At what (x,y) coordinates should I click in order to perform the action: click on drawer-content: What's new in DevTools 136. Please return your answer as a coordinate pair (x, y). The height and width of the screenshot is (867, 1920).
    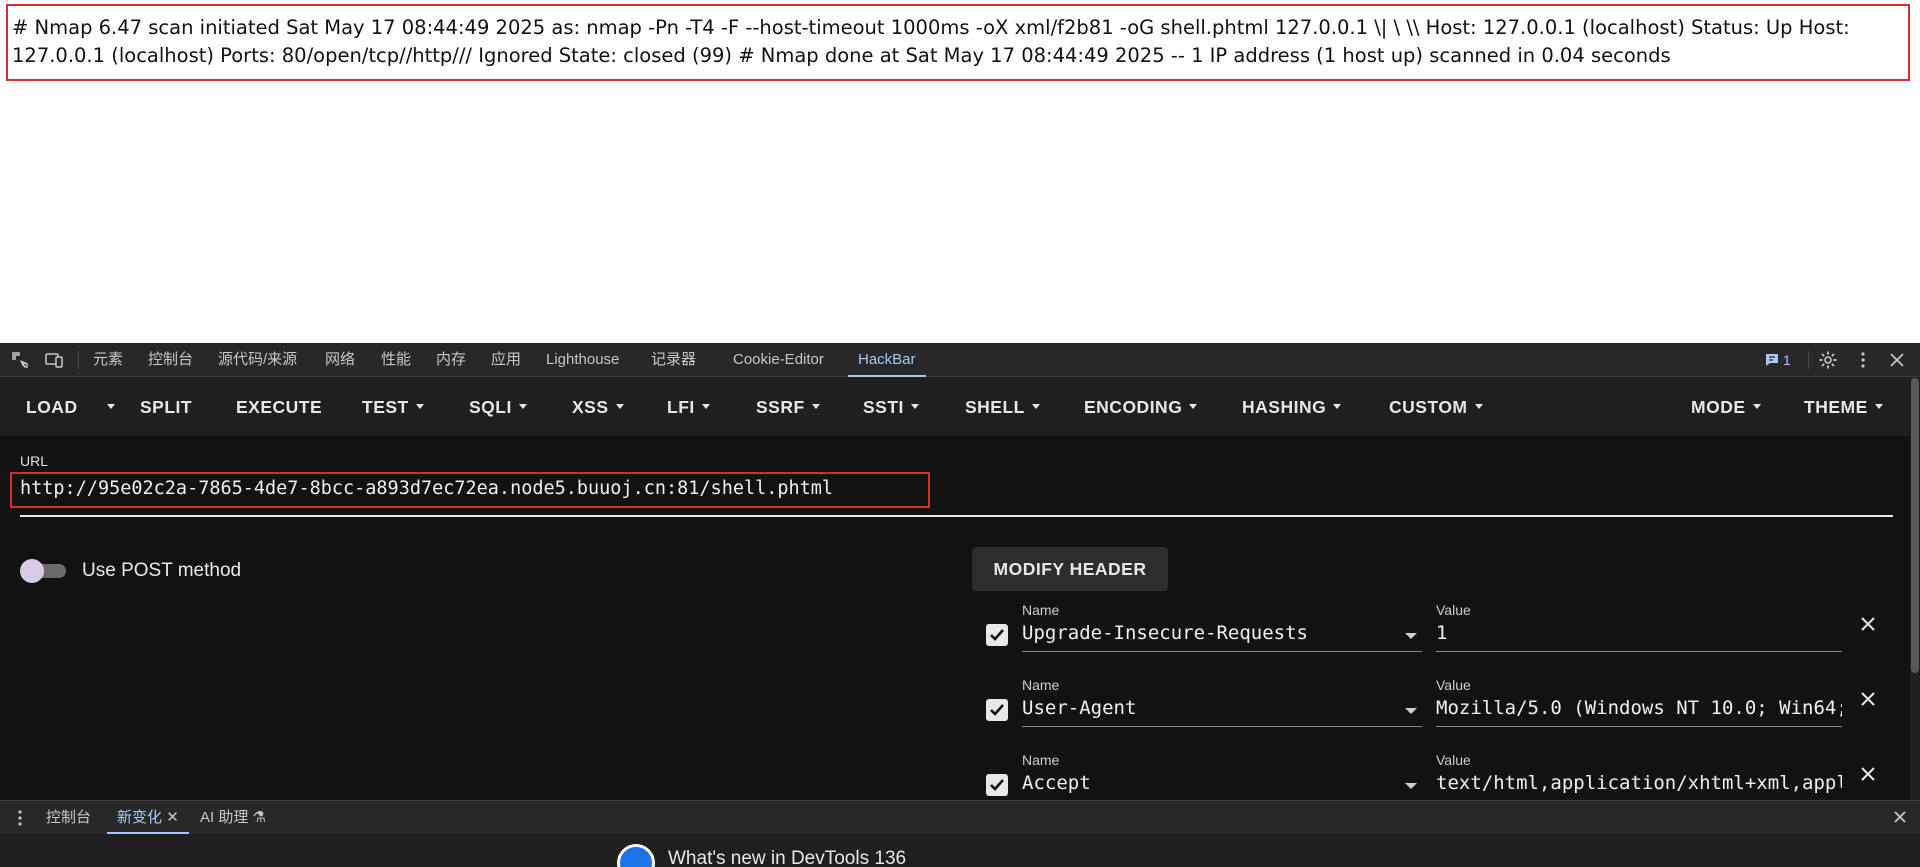
    Looking at the image, I should click on (960, 850).